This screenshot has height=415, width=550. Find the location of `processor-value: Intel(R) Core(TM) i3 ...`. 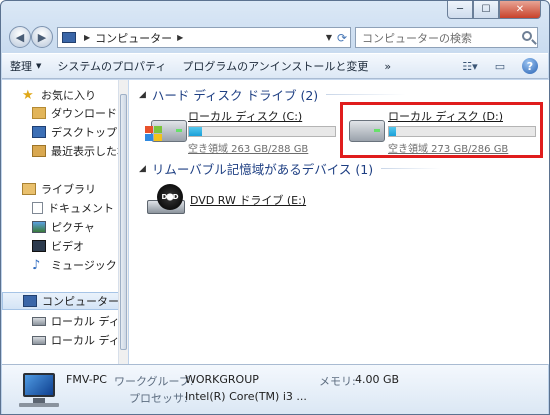

processor-value: Intel(R) Core(TM) i3 ... is located at coordinates (246, 396).